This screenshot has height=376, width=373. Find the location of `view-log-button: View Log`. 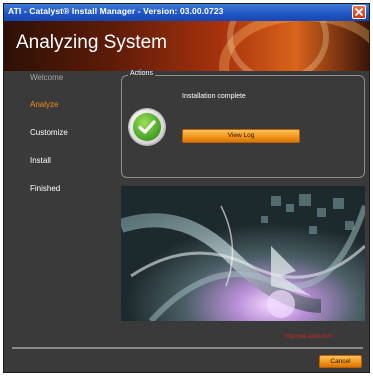

view-log-button: View Log is located at coordinates (241, 136).